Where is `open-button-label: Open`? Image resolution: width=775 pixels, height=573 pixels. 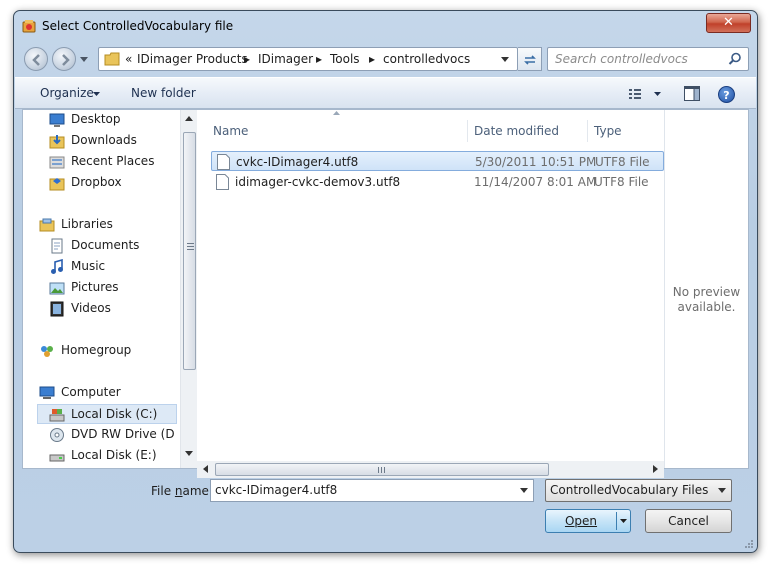
open-button-label: Open is located at coordinates (581, 521).